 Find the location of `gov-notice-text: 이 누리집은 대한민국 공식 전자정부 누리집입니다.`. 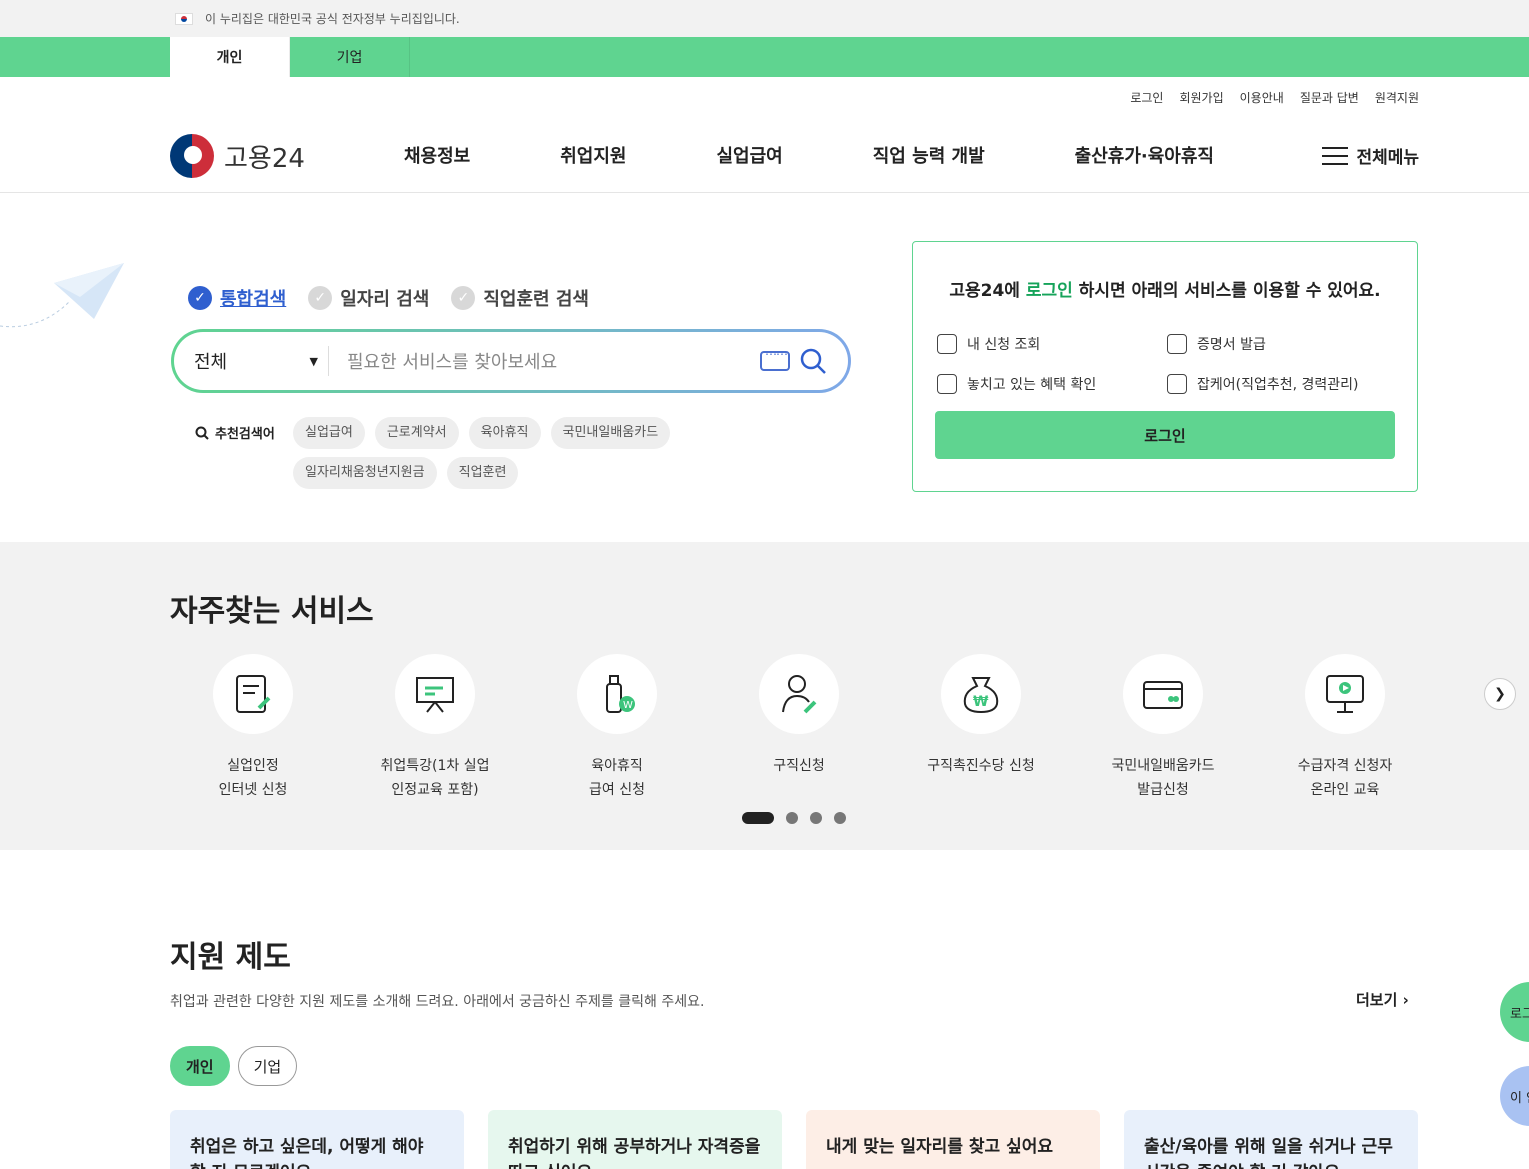

gov-notice-text: 이 누리집은 대한민국 공식 전자정부 누리집입니다. is located at coordinates (332, 19).